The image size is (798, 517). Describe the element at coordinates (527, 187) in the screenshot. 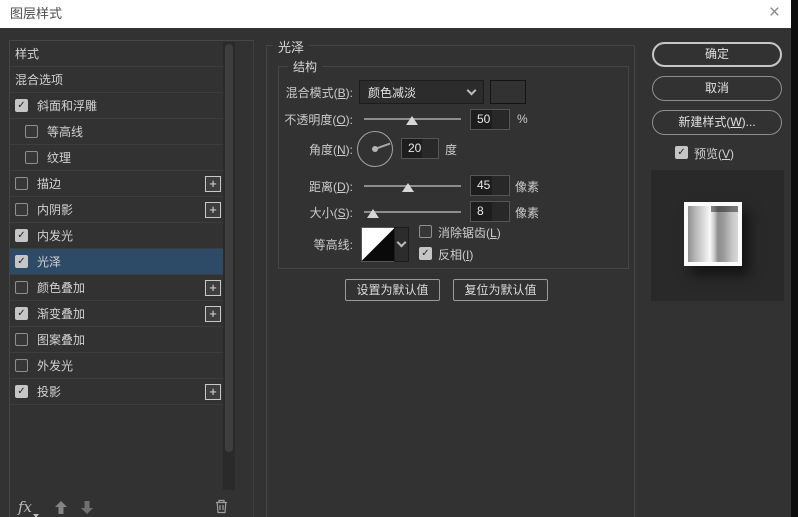

I see `distance-unit: 像素` at that location.